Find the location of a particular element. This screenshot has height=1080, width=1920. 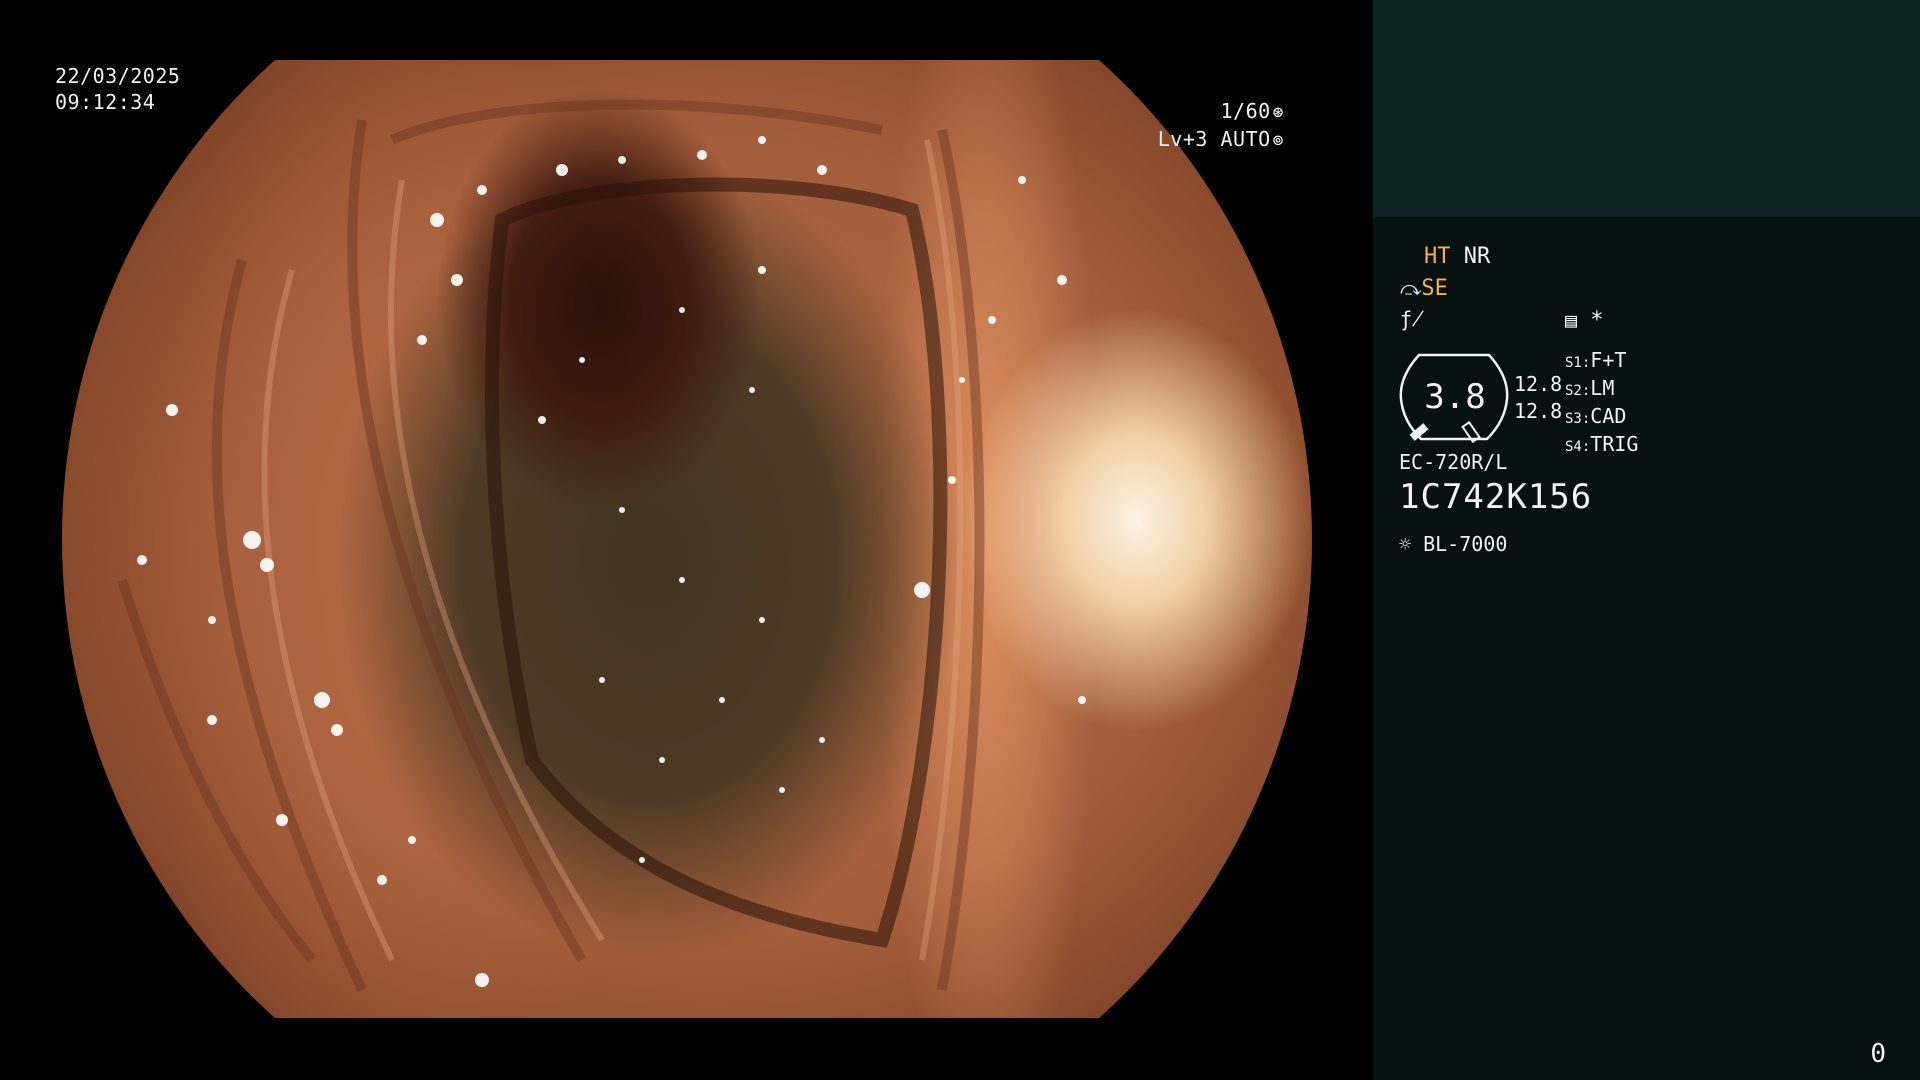

memo-row: ▤ * is located at coordinates (1584, 320).